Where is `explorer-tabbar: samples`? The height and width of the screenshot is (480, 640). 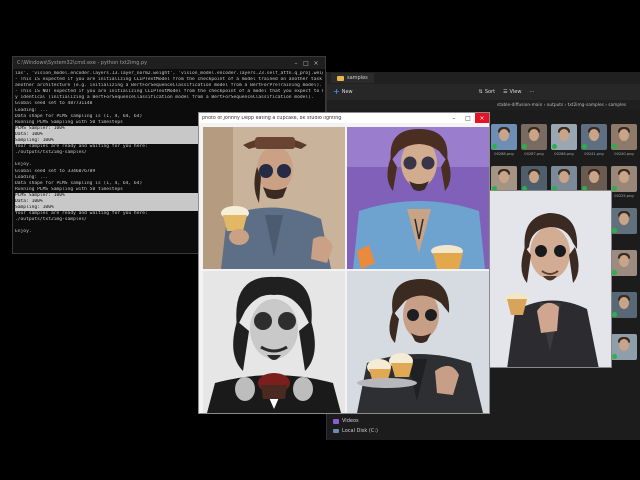 explorer-tabbar: samples is located at coordinates (483, 78).